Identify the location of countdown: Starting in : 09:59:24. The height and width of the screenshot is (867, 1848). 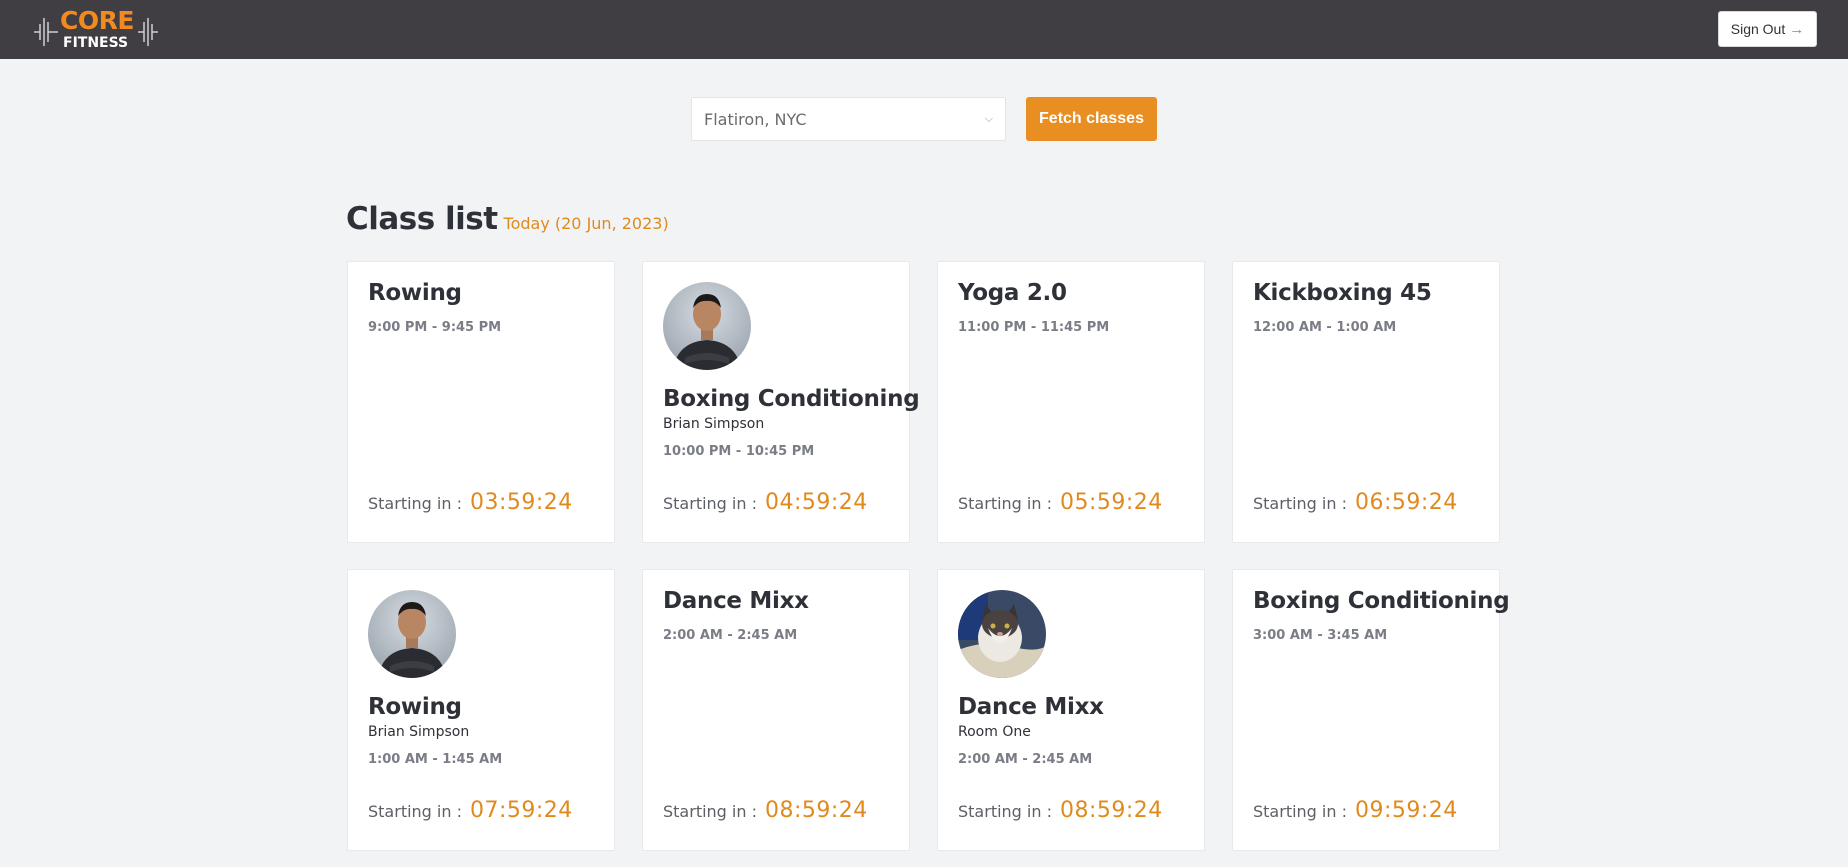
(1355, 810).